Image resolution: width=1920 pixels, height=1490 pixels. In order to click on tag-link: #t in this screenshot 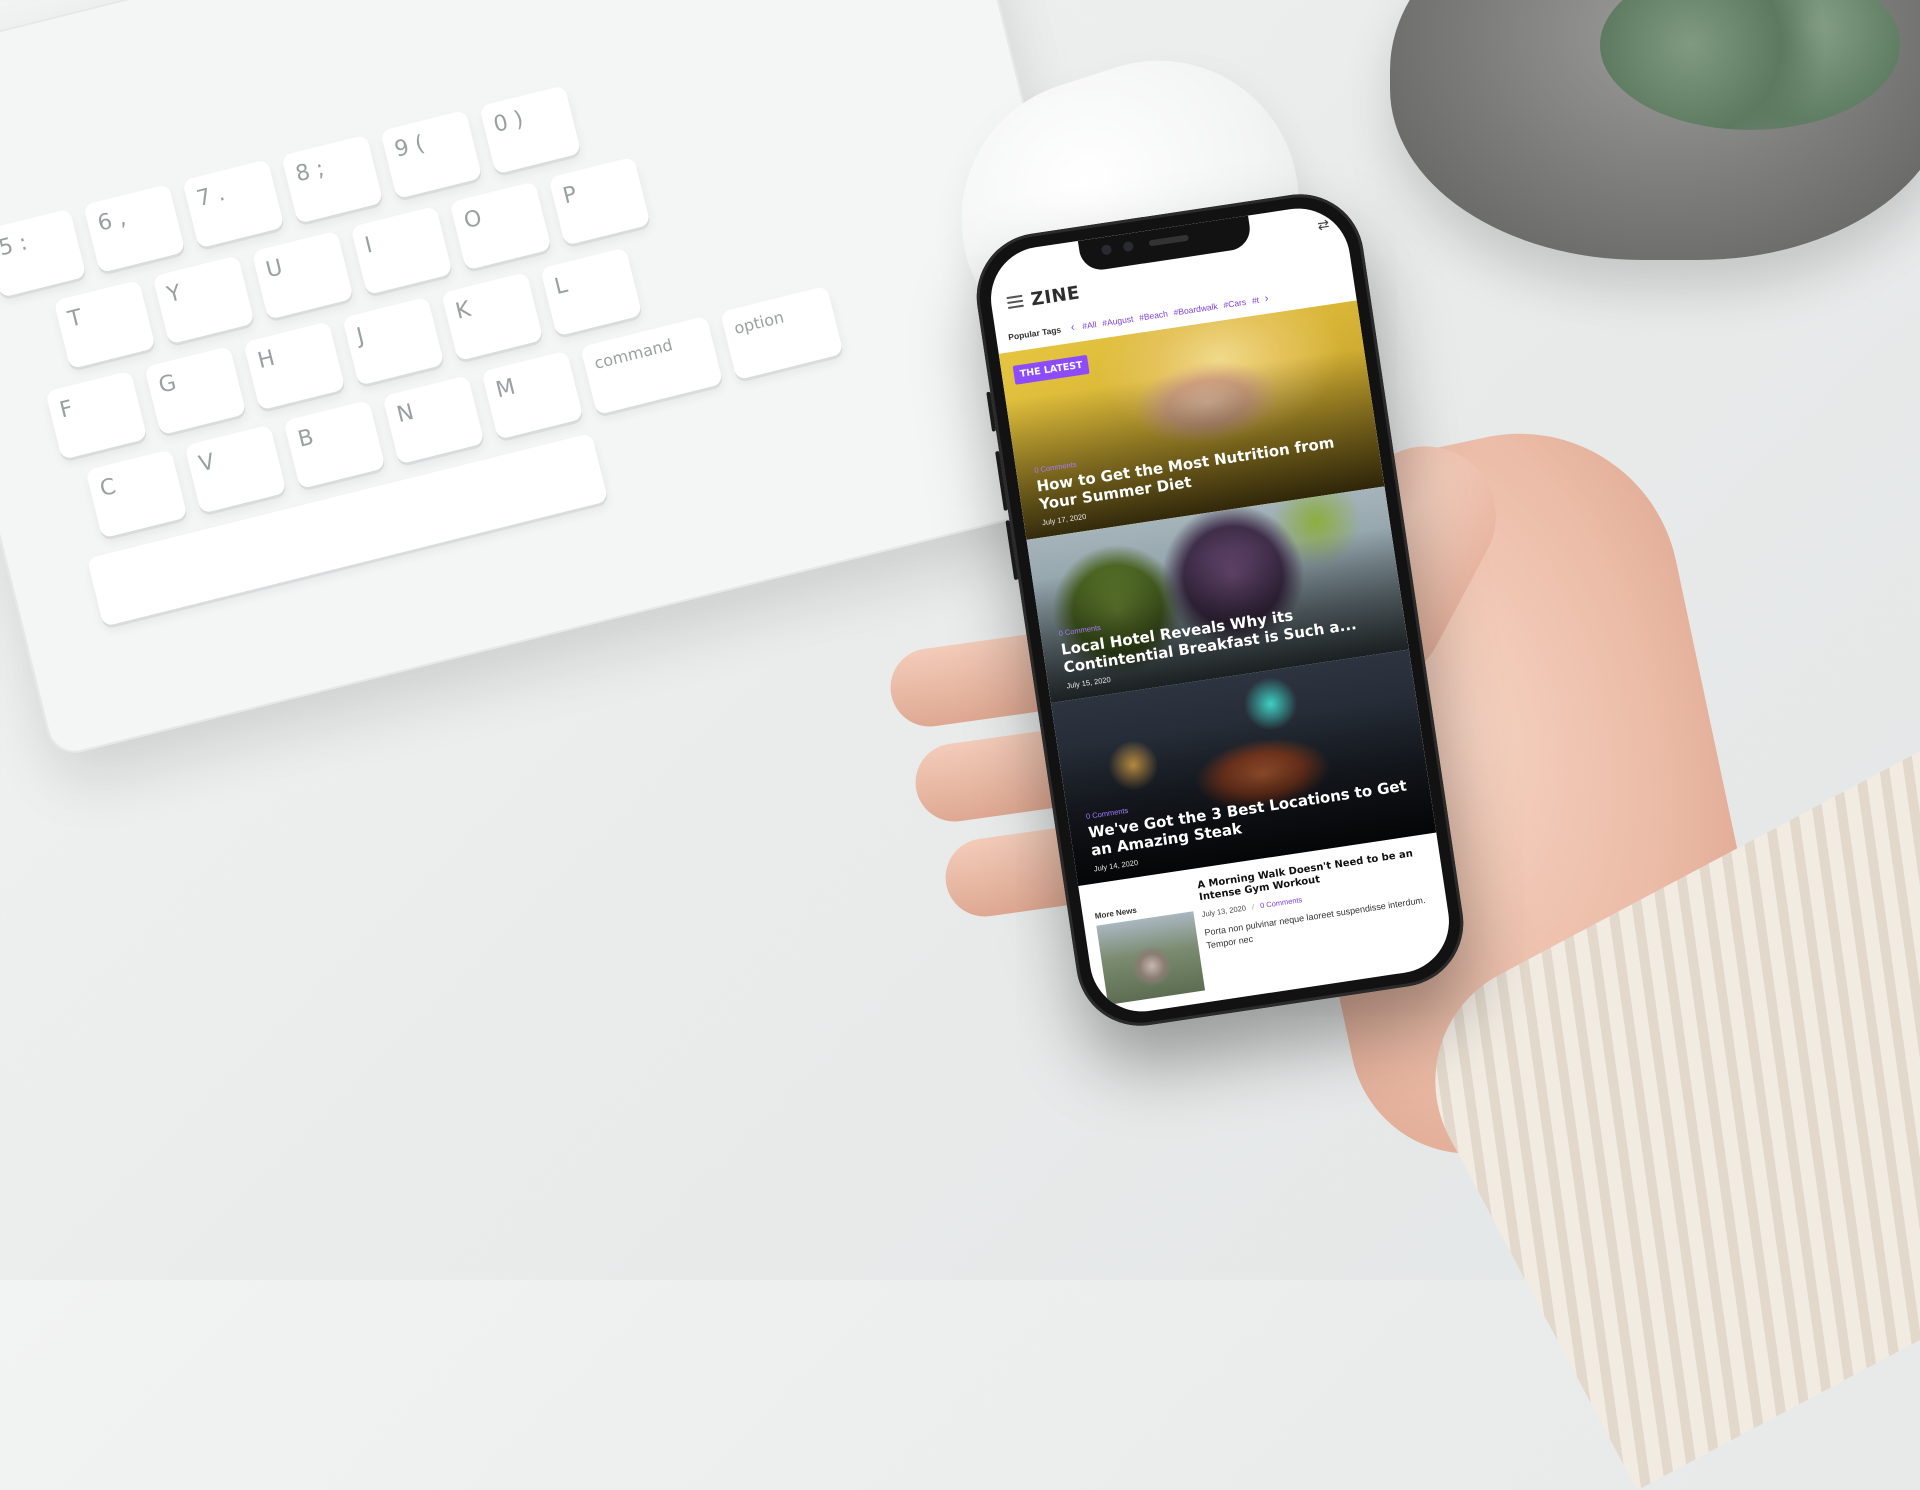, I will do `click(1255, 300)`.